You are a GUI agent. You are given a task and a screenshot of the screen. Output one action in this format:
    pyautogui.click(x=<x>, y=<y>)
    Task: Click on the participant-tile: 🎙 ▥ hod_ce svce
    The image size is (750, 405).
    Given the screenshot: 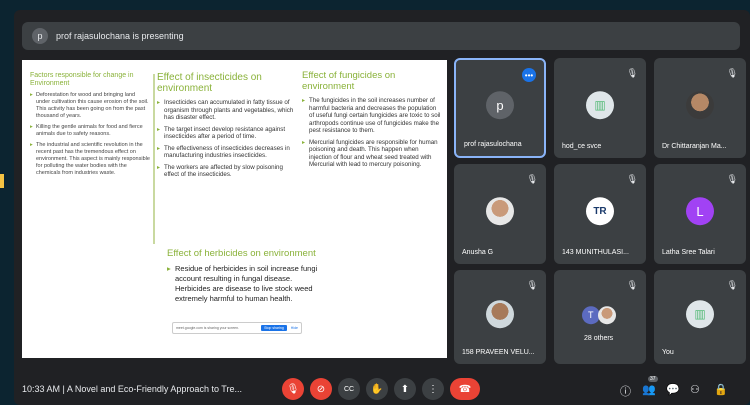 What is the action you would take?
    pyautogui.click(x=600, y=108)
    